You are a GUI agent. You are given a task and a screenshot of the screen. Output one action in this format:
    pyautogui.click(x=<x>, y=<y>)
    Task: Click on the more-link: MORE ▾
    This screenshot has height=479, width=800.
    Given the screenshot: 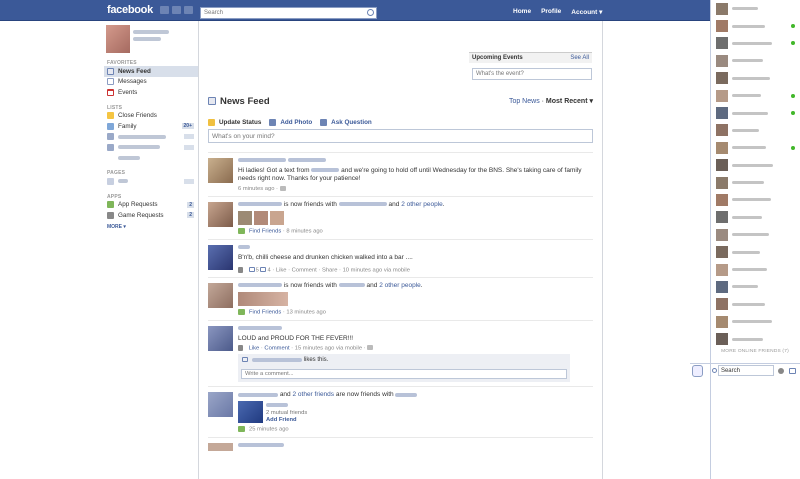 What is the action you would take?
    pyautogui.click(x=151, y=227)
    